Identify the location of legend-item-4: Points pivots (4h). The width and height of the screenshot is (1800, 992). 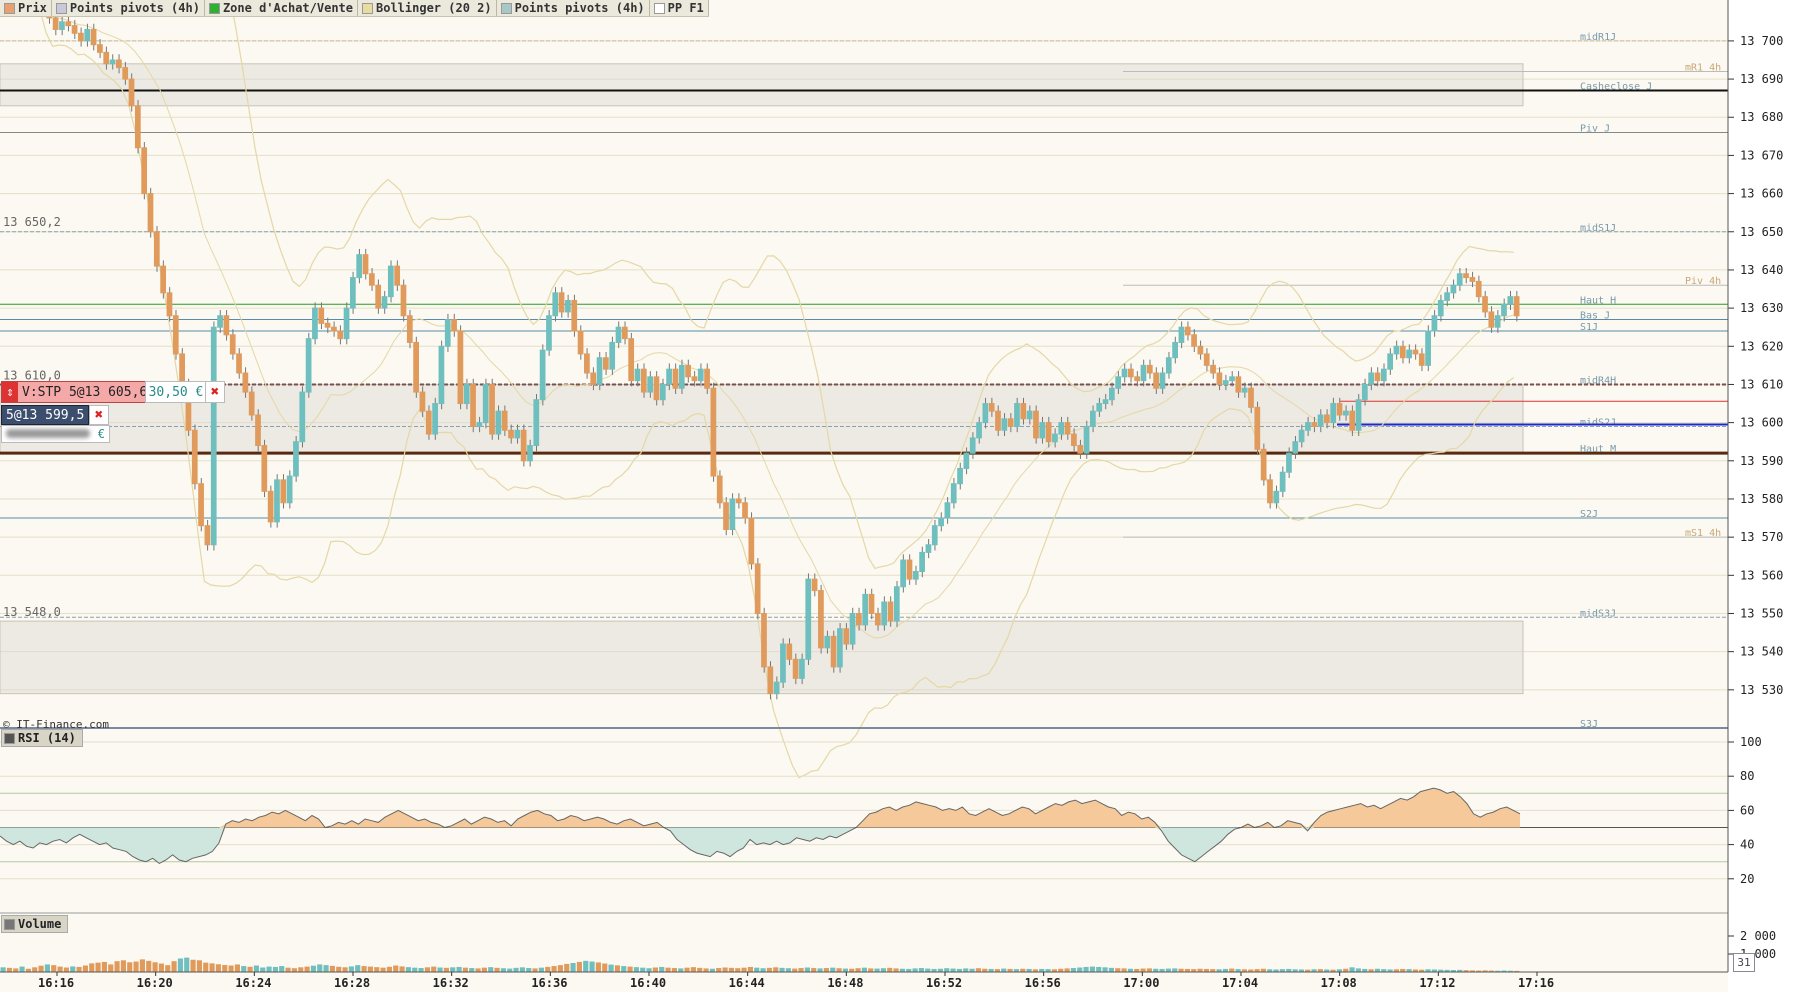
(573, 8).